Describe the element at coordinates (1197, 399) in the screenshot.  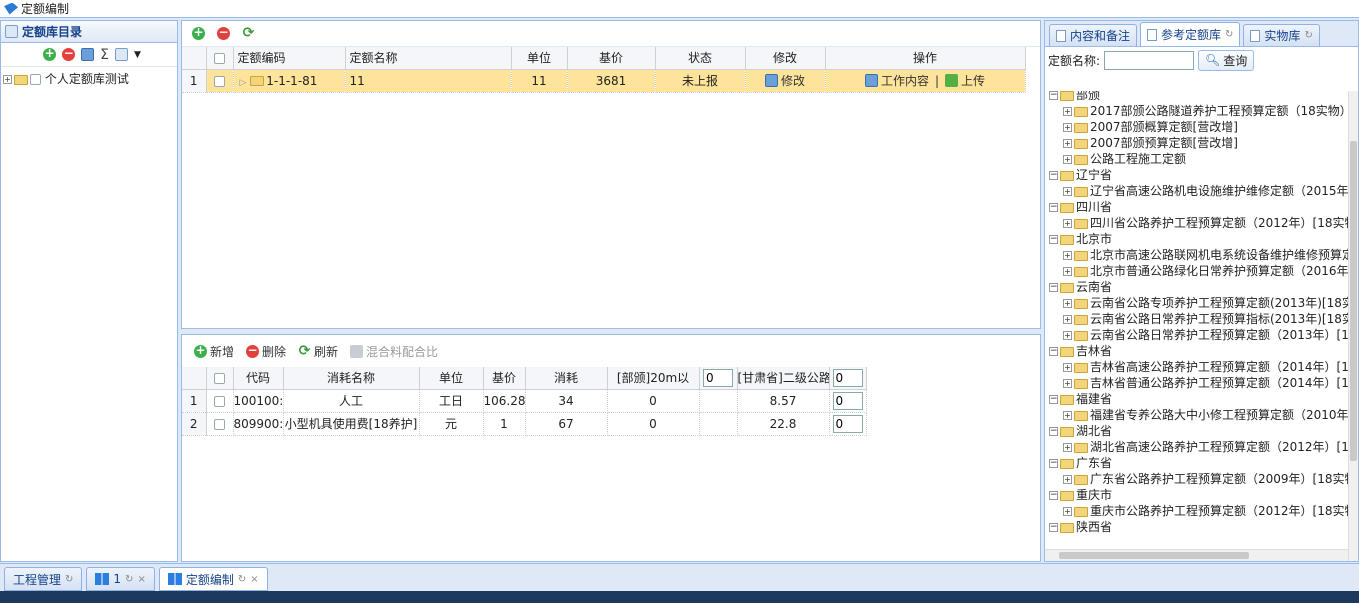
I see `tree-group-node: − 福建省` at that location.